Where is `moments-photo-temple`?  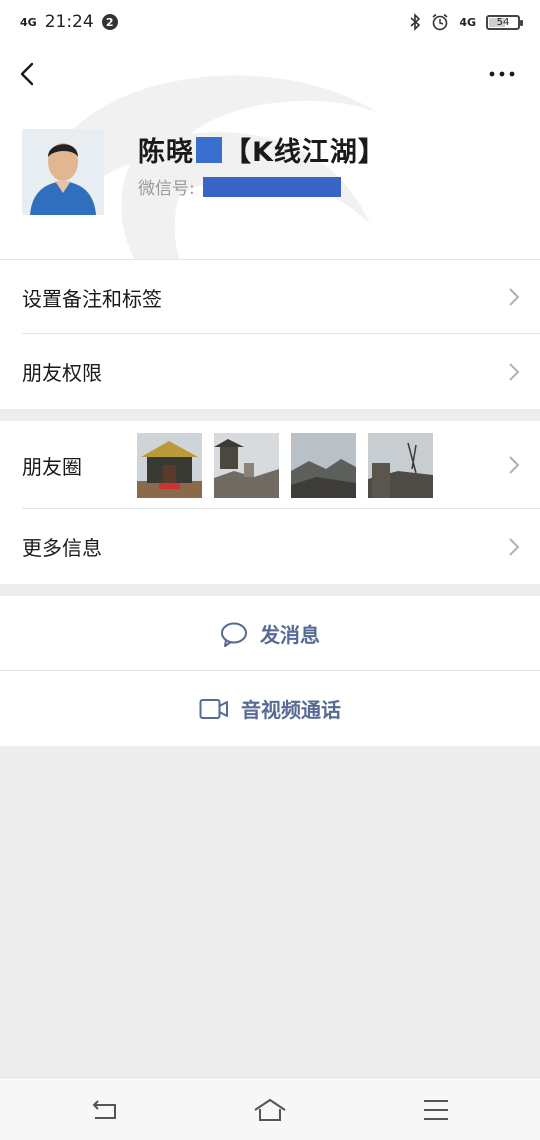 moments-photo-temple is located at coordinates (169, 465).